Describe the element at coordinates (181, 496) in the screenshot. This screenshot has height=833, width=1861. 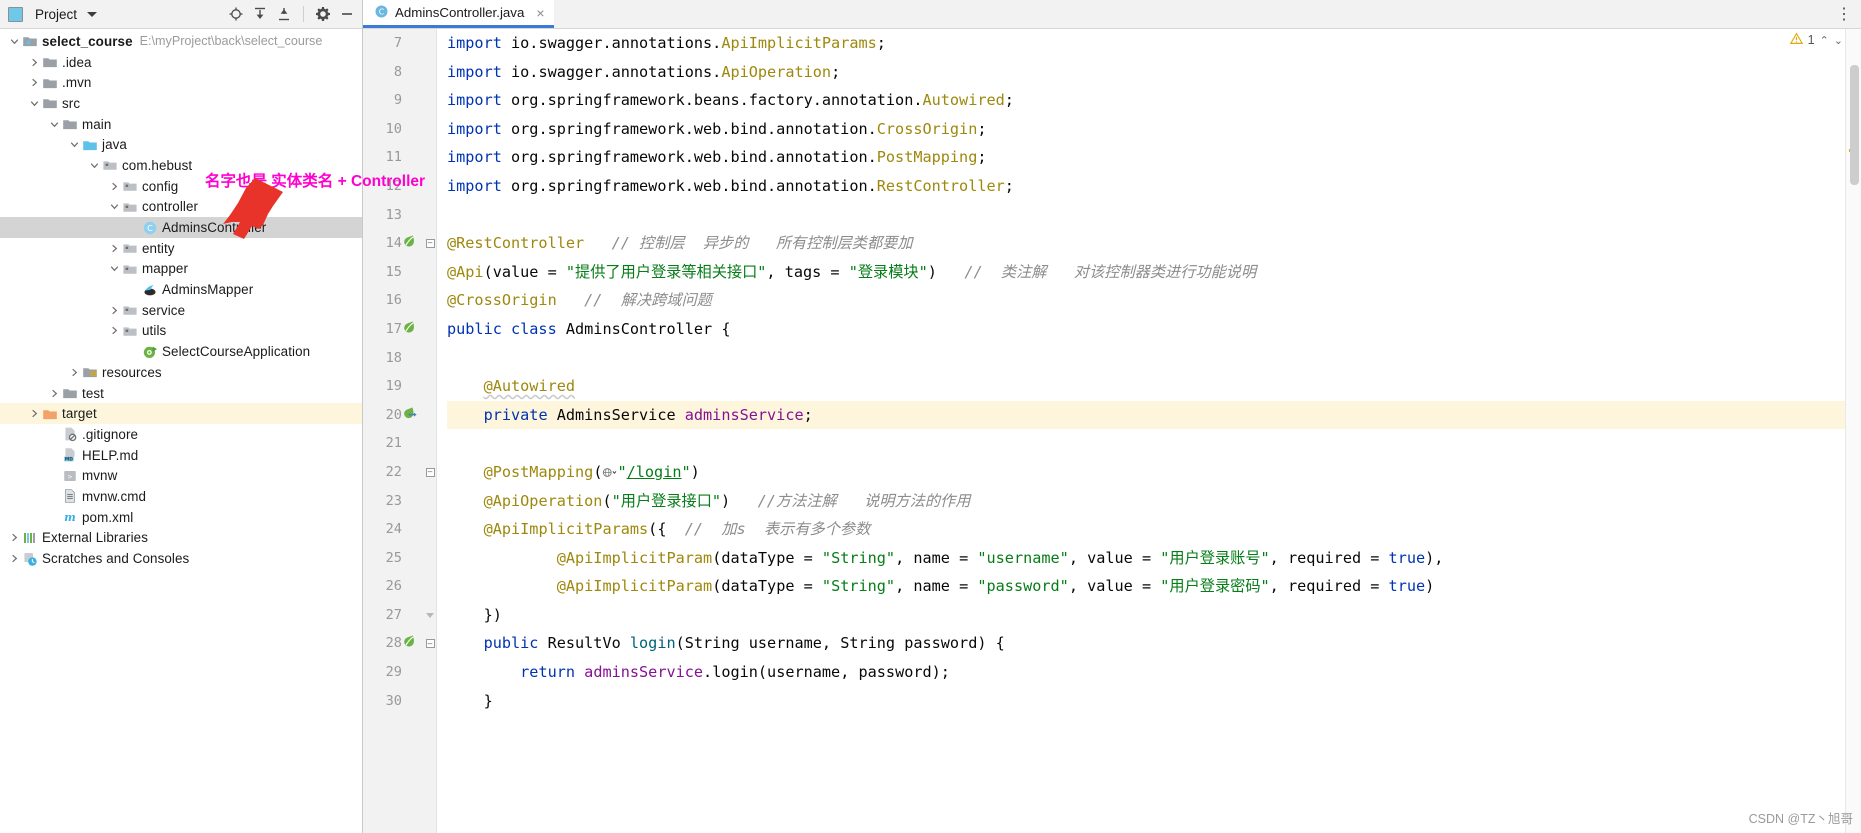
I see `tree-item-mvnw-cmd: mvnw.cmd` at that location.